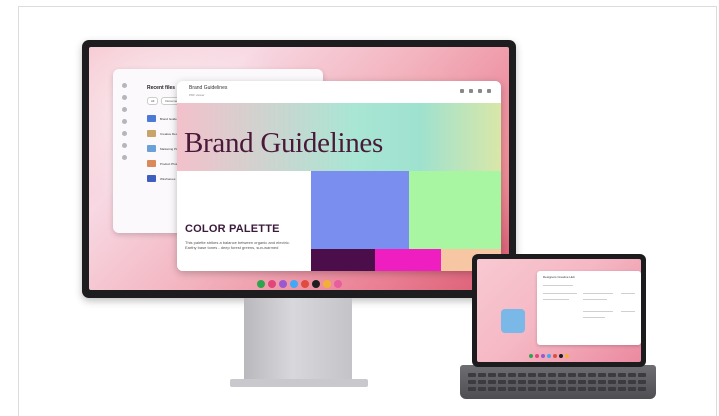 Image resolution: width=719 pixels, height=416 pixels. What do you see at coordinates (161, 88) in the screenshot?
I see `files-window-title: Recent files` at bounding box center [161, 88].